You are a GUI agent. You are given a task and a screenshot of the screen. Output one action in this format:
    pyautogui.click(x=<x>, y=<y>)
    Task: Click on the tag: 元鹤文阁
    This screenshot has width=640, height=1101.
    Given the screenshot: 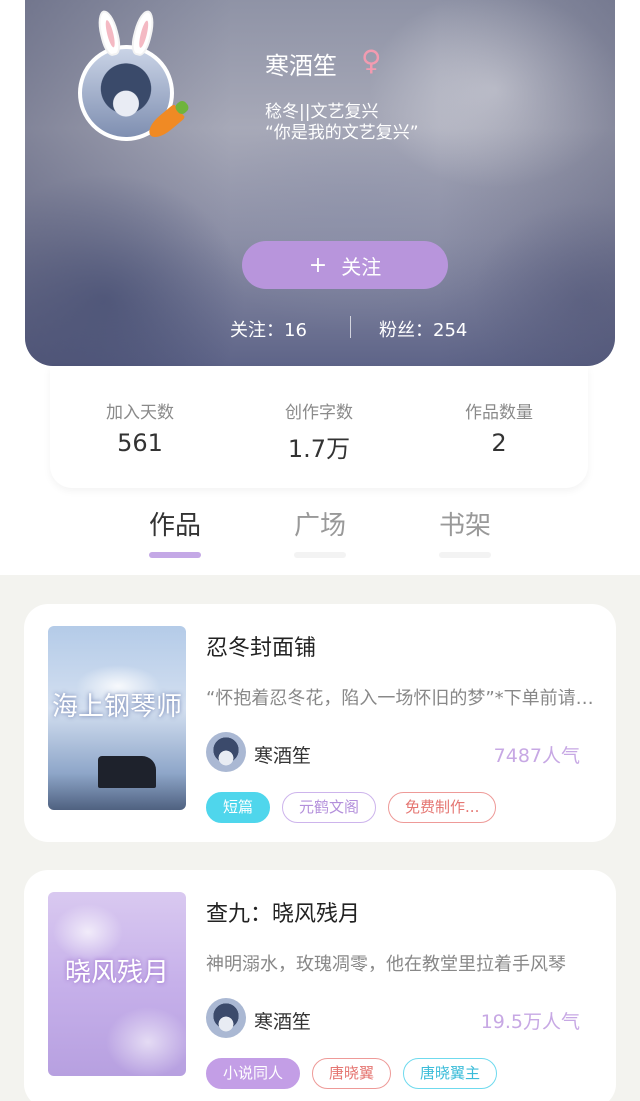 What is the action you would take?
    pyautogui.click(x=329, y=807)
    